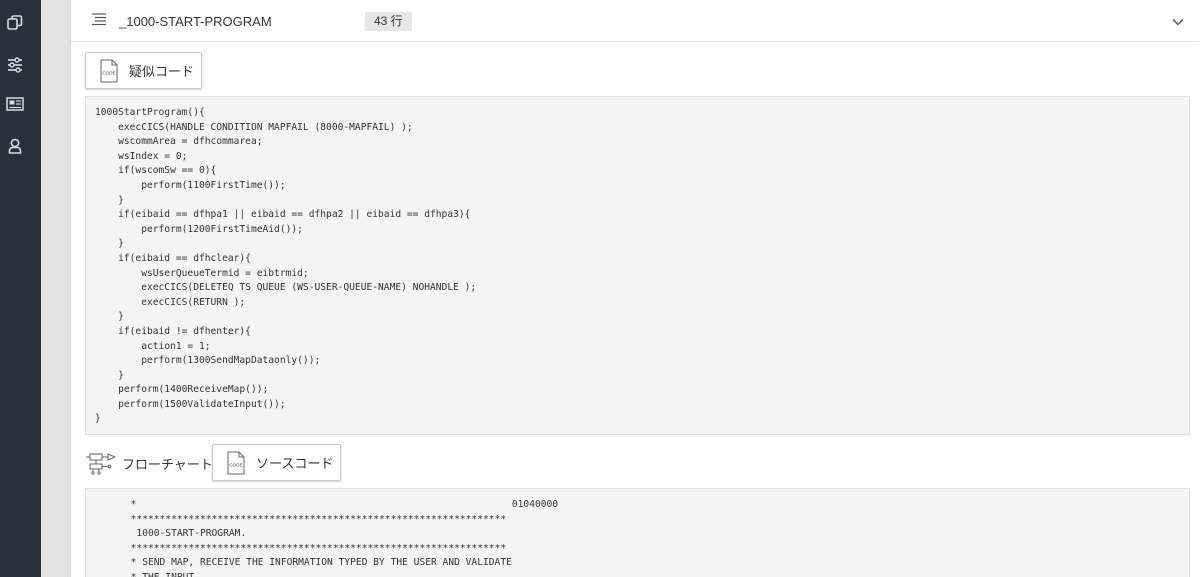 Image resolution: width=1200 pixels, height=577 pixels. Describe the element at coordinates (1178, 22) in the screenshot. I see `chevron-down-icon` at that location.